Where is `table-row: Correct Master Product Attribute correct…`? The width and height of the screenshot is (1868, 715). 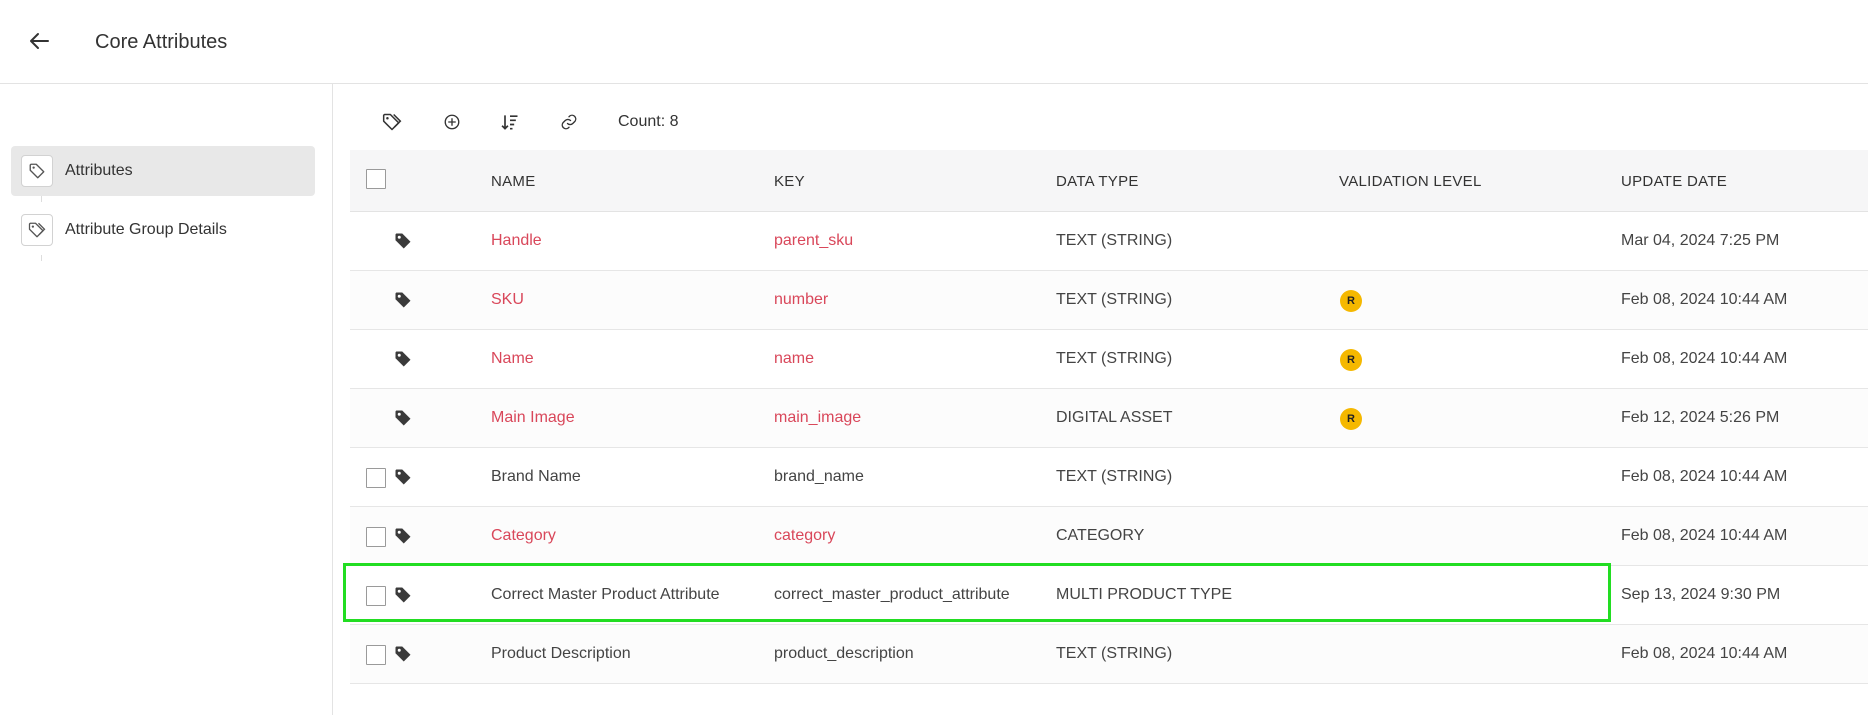 table-row: Correct Master Product Attribute correct… is located at coordinates (1109, 595).